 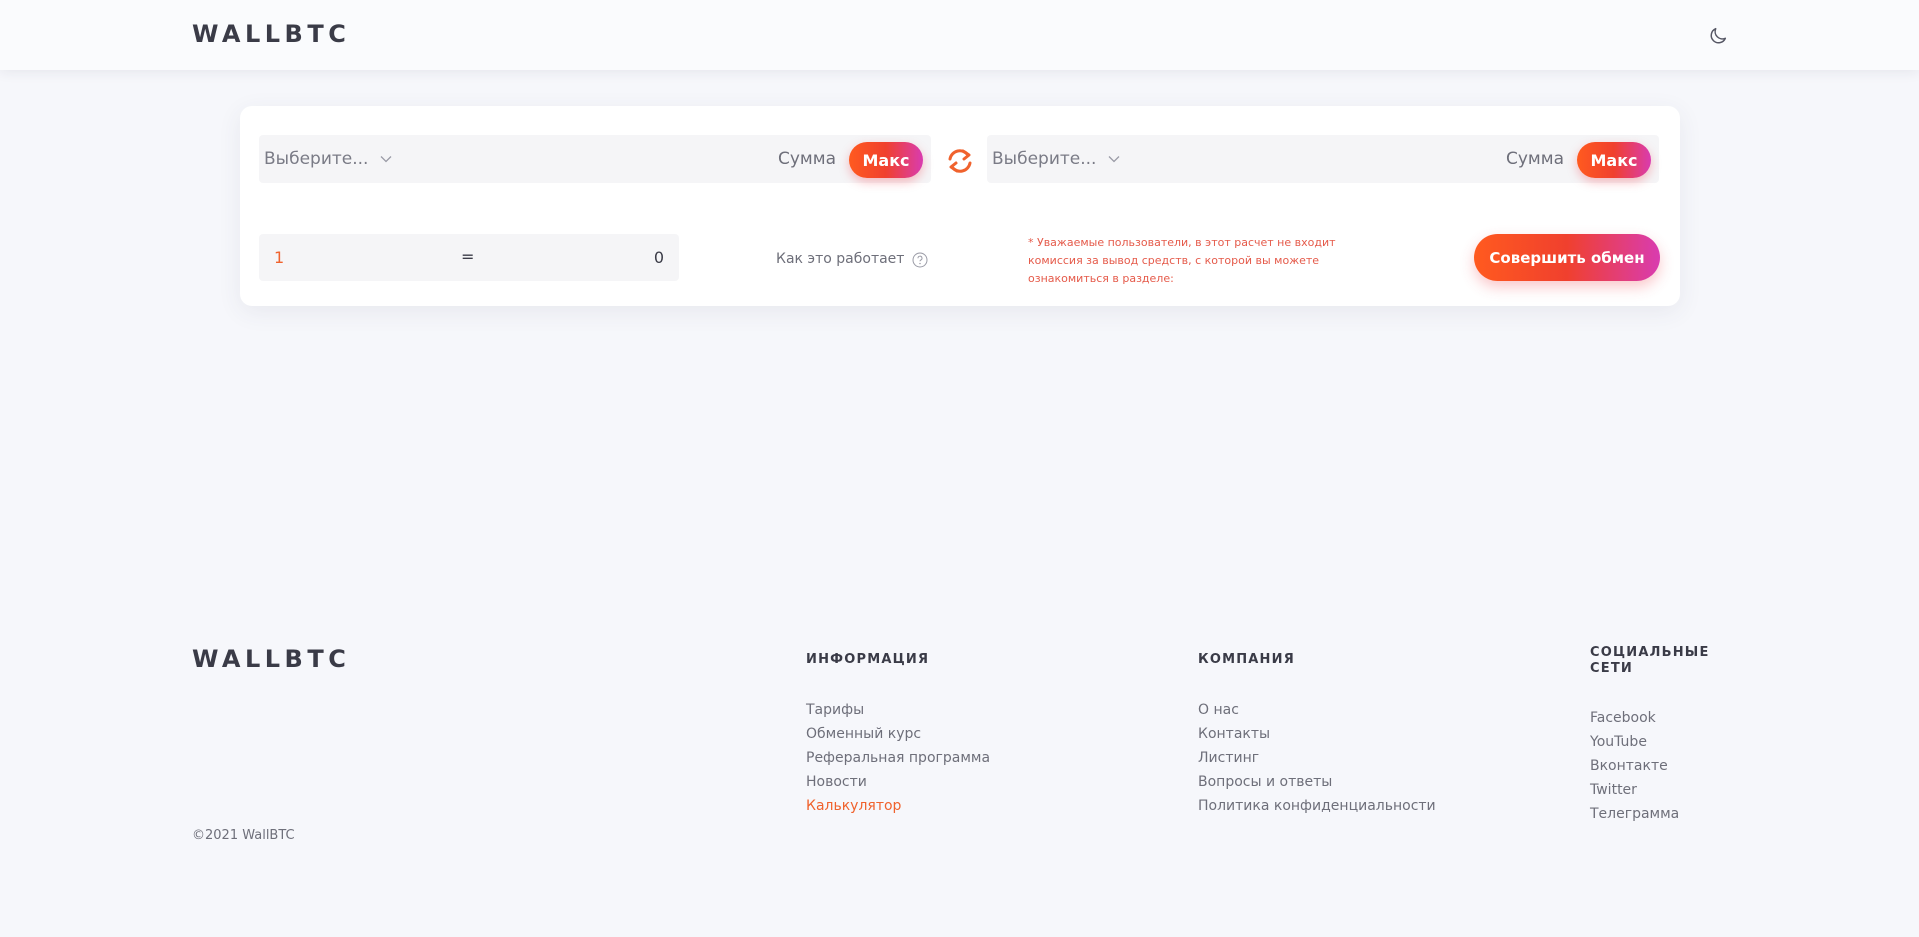 I want to click on footer-info-title: ИНФОРМАЦИЯ, so click(x=868, y=659).